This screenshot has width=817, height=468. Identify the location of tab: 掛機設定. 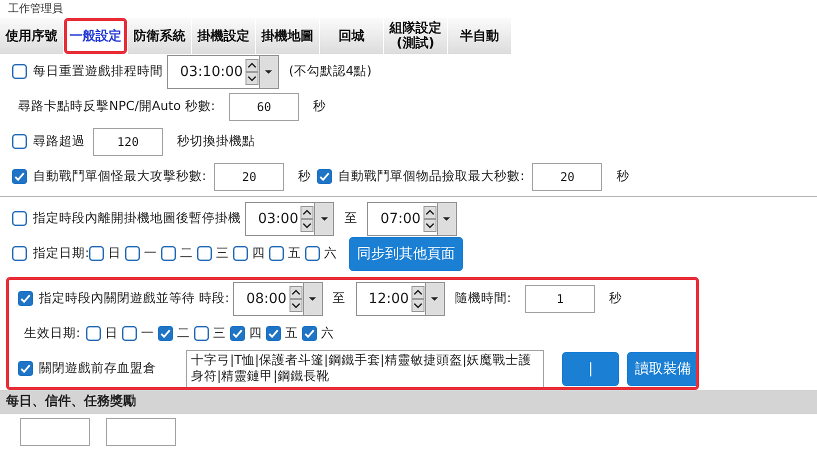
(224, 36).